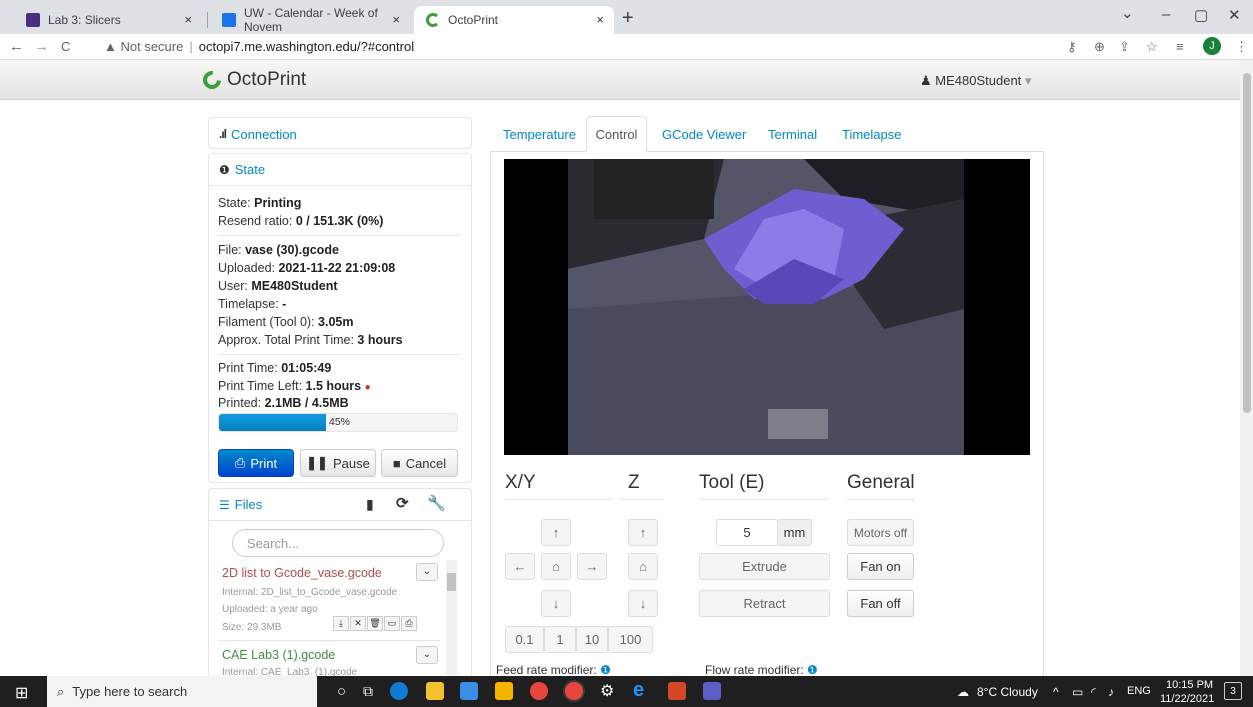 Image resolution: width=1253 pixels, height=707 pixels. I want to click on settings-gear-icon: ⚙, so click(607, 691).